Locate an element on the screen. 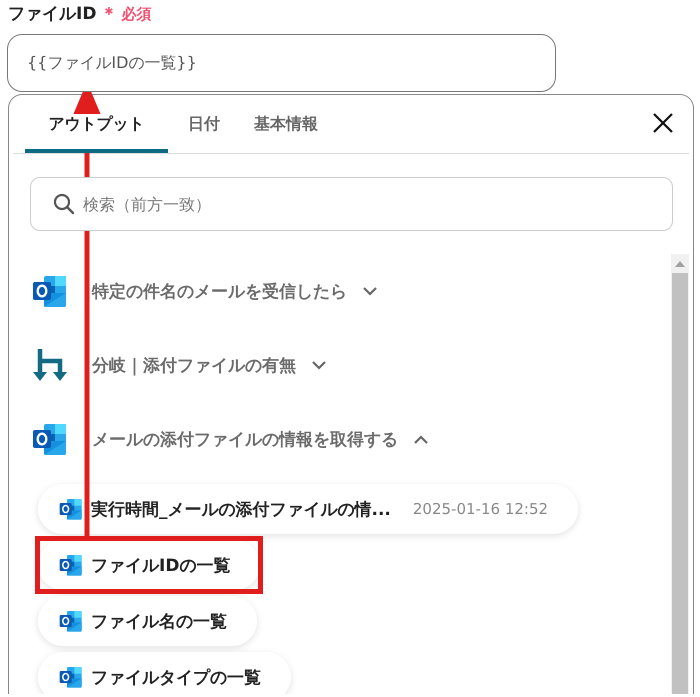 The width and height of the screenshot is (700, 697). file-id-field: {{ファイルIDの一覧}} is located at coordinates (281, 63).